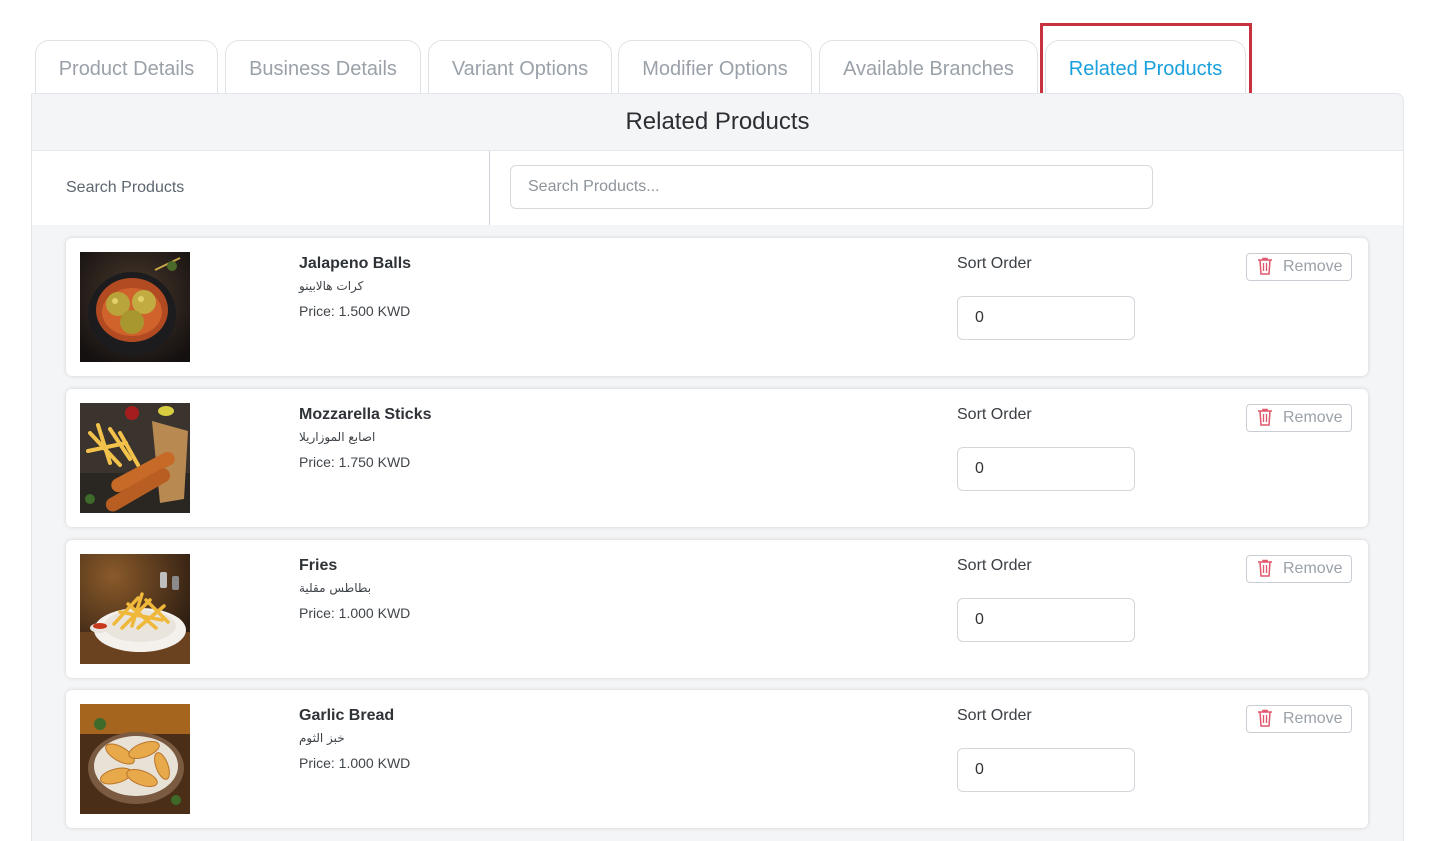  I want to click on tab-available-branches: Available Branches, so click(928, 67).